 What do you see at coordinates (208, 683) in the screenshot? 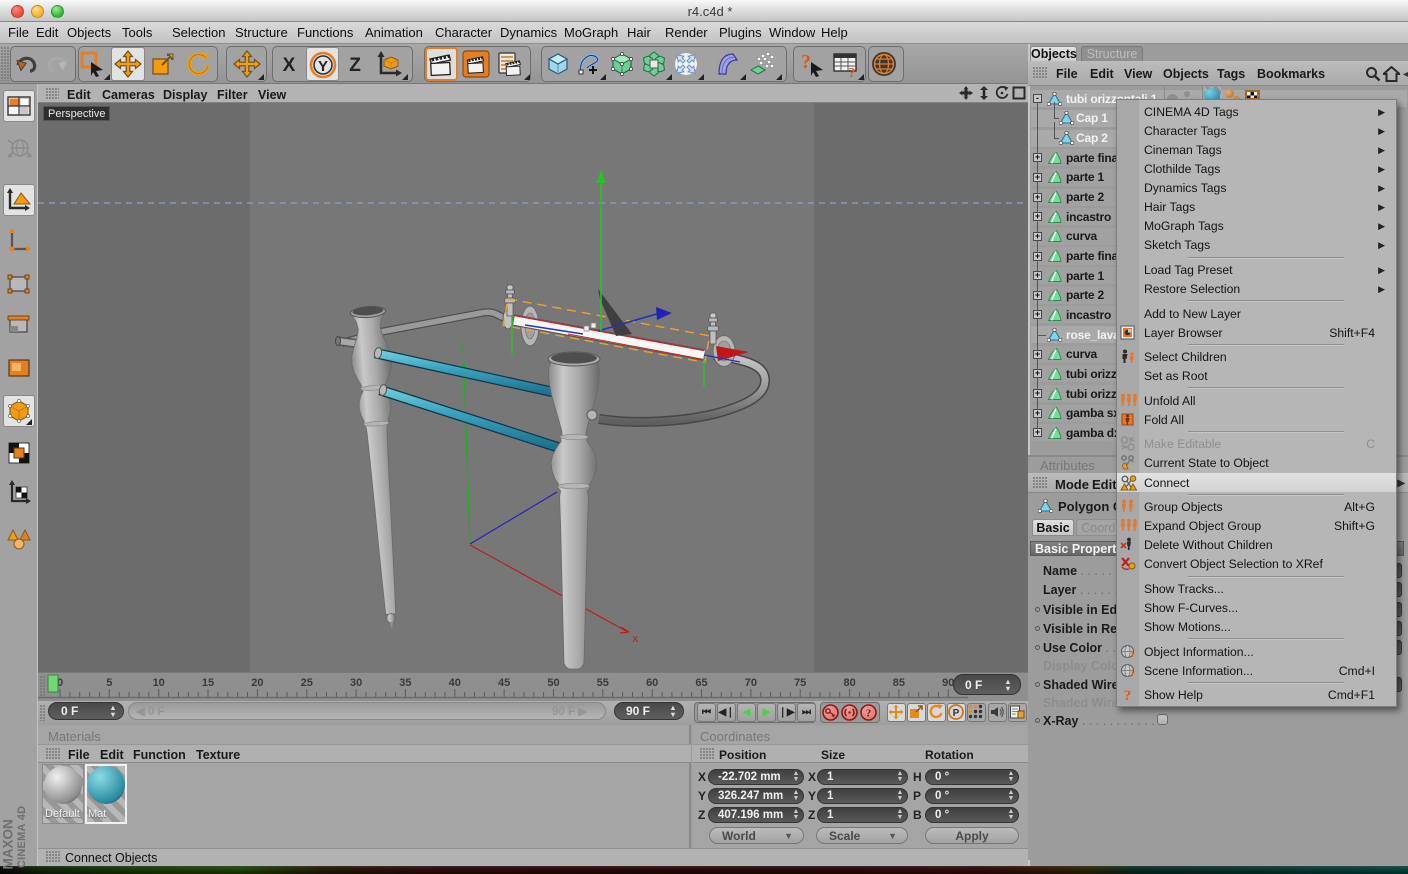
I see `svg-text: 15` at bounding box center [208, 683].